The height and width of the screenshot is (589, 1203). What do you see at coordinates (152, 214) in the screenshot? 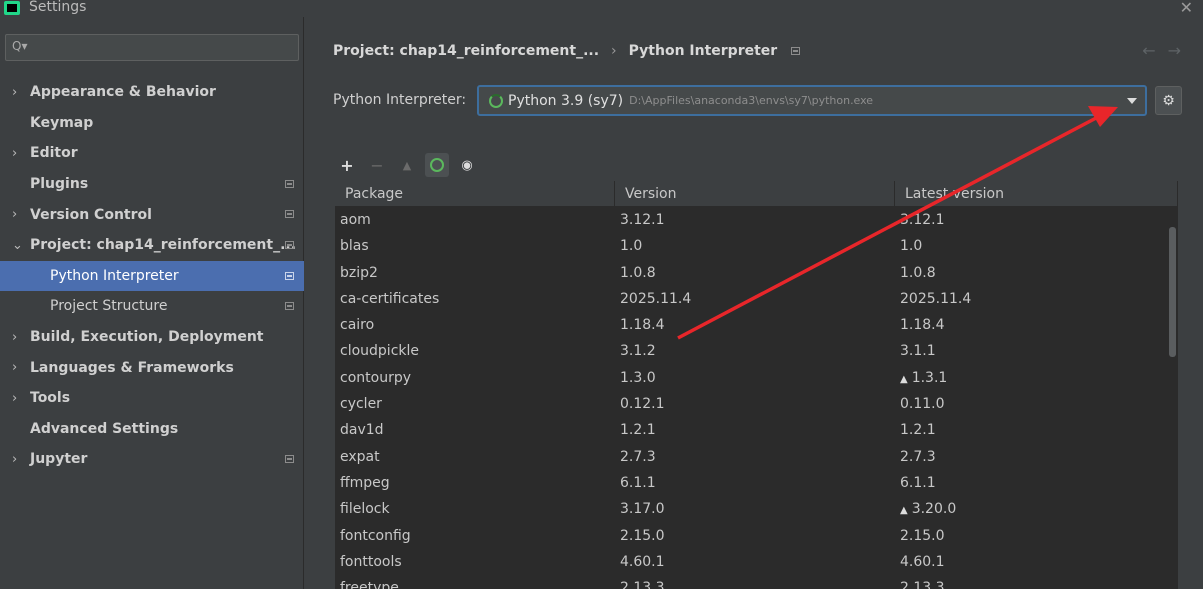
I see `sidebar-item: › Version Control` at bounding box center [152, 214].